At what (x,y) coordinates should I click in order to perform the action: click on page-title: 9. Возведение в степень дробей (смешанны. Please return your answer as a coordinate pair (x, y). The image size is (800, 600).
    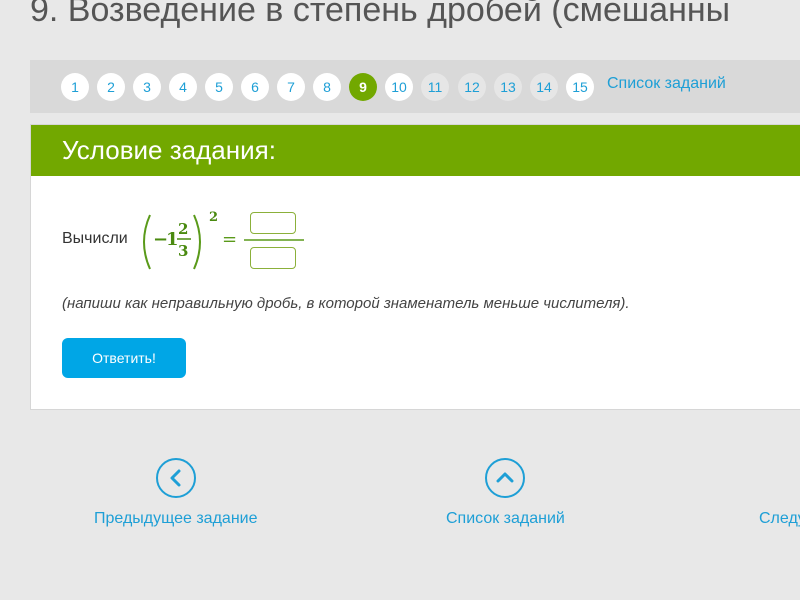
    Looking at the image, I should click on (380, 14).